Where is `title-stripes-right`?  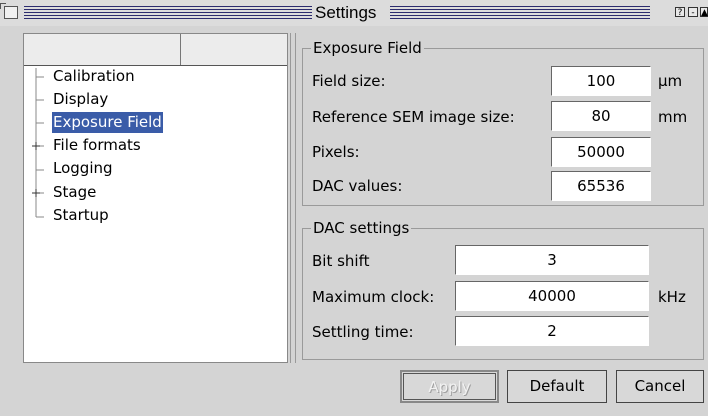 title-stripes-right is located at coordinates (520, 12).